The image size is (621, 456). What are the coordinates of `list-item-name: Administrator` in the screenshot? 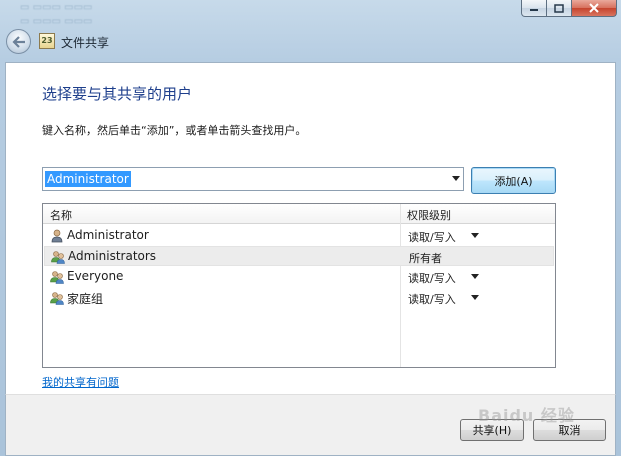 It's located at (108, 235).